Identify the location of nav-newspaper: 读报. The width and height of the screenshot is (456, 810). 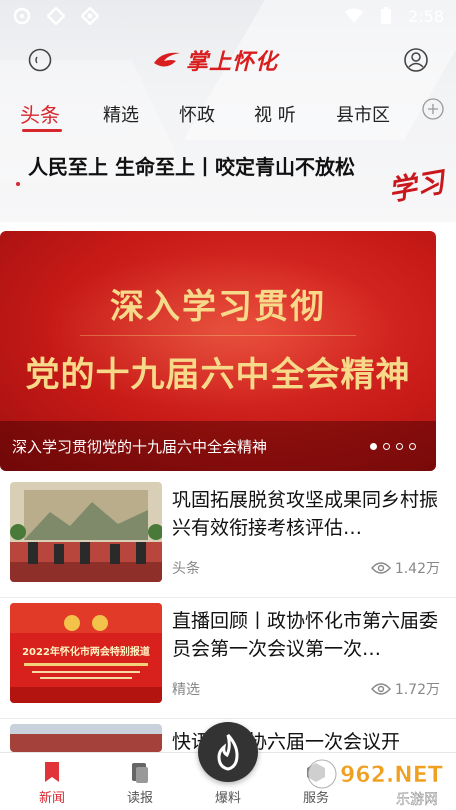
(140, 782).